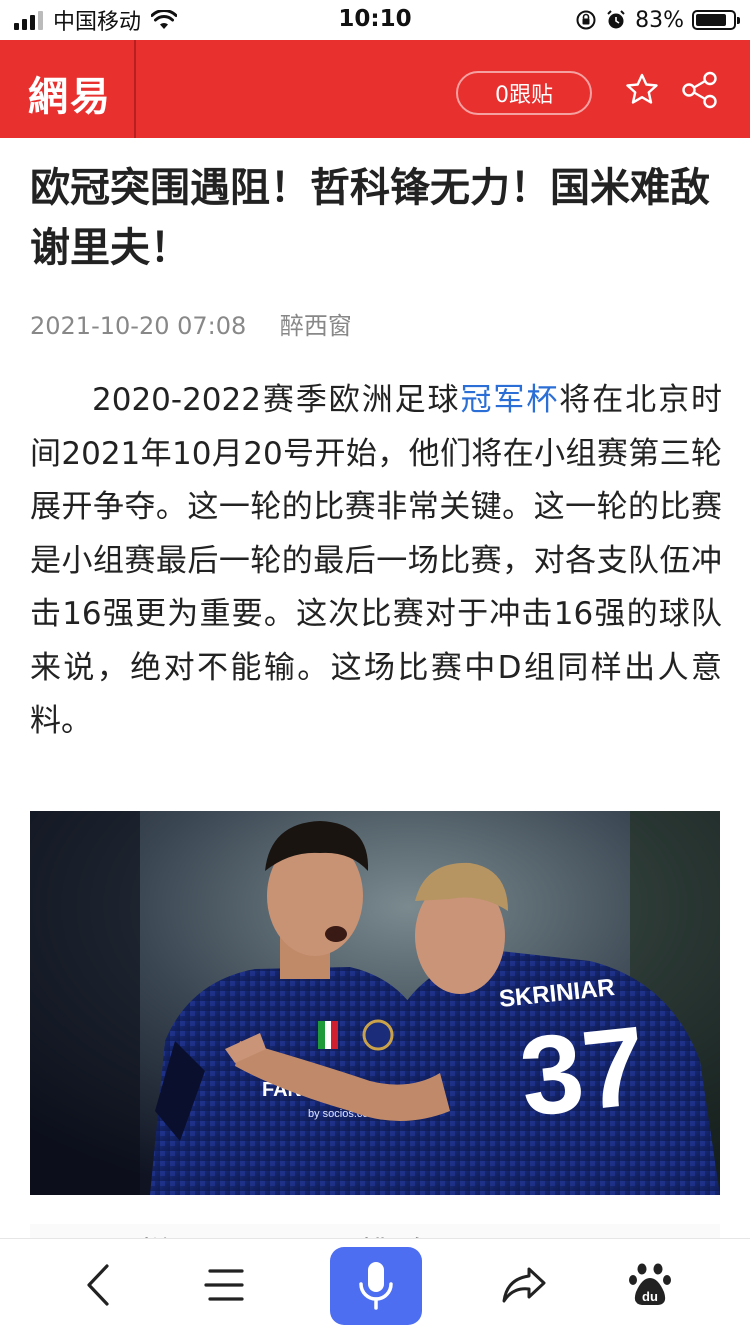  I want to click on share-arrow-icon, so click(524, 1285).